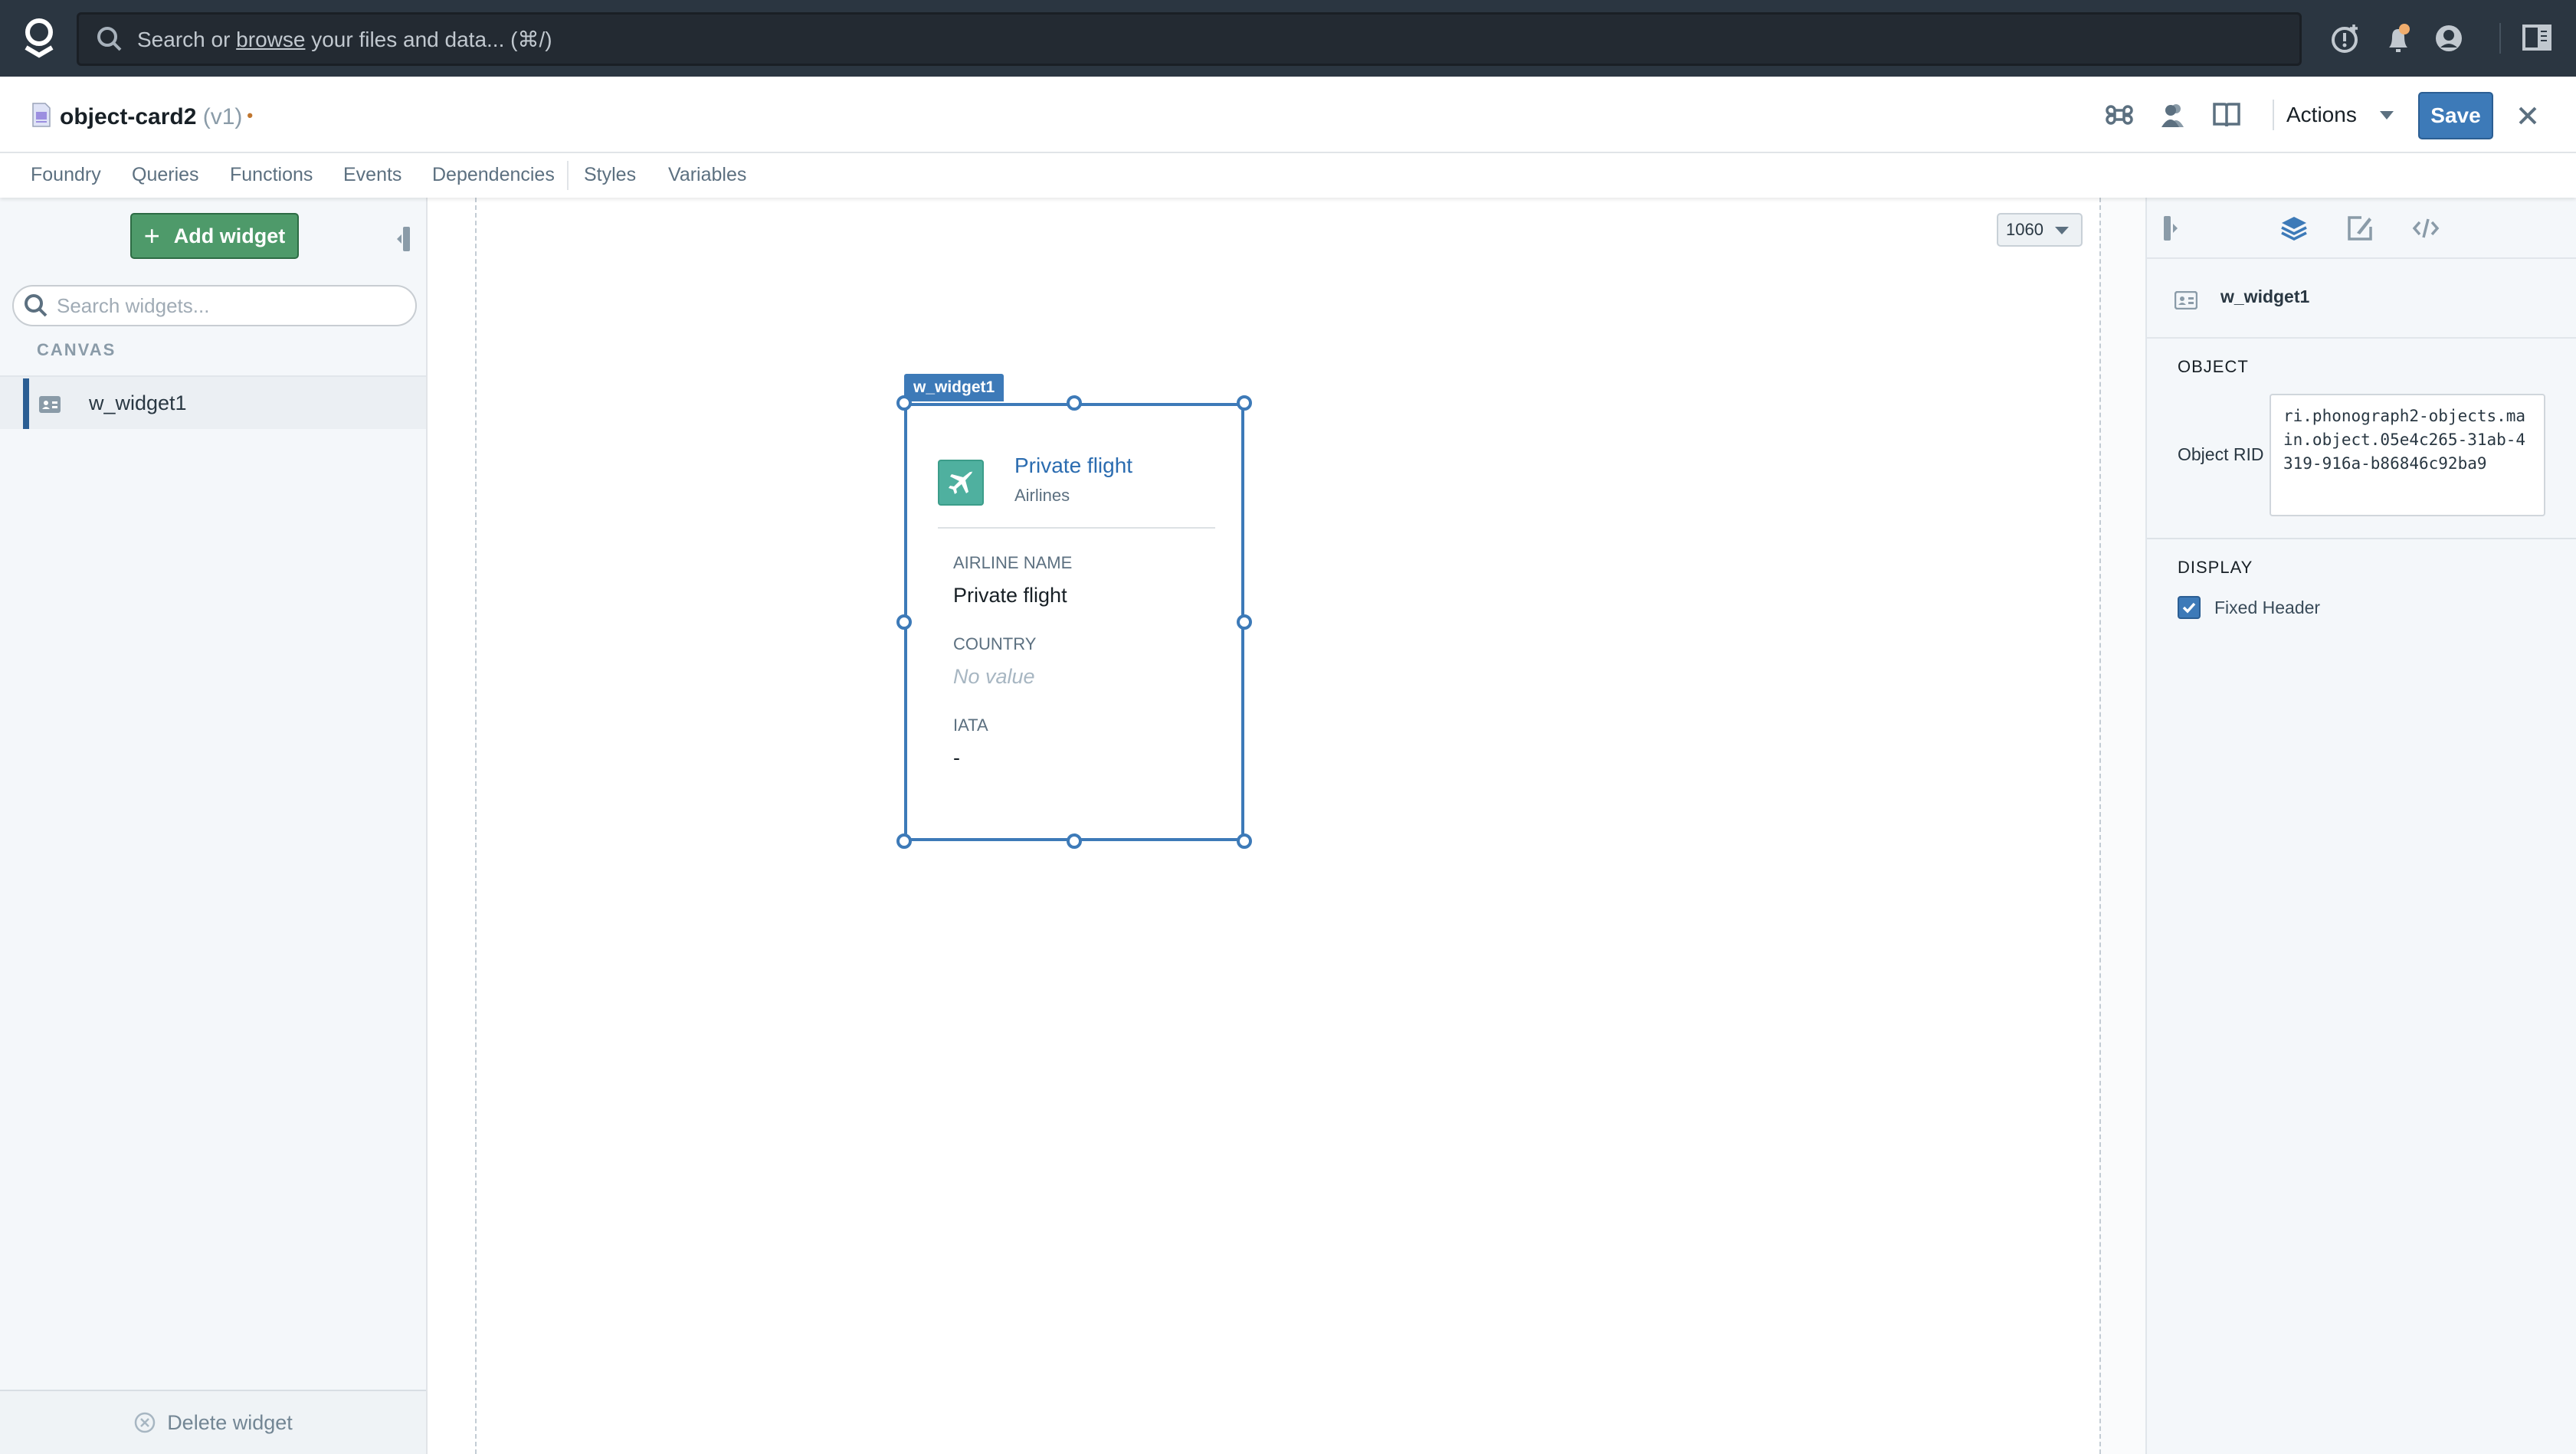  Describe the element at coordinates (1244, 622) in the screenshot. I see `resize-handle-right` at that location.